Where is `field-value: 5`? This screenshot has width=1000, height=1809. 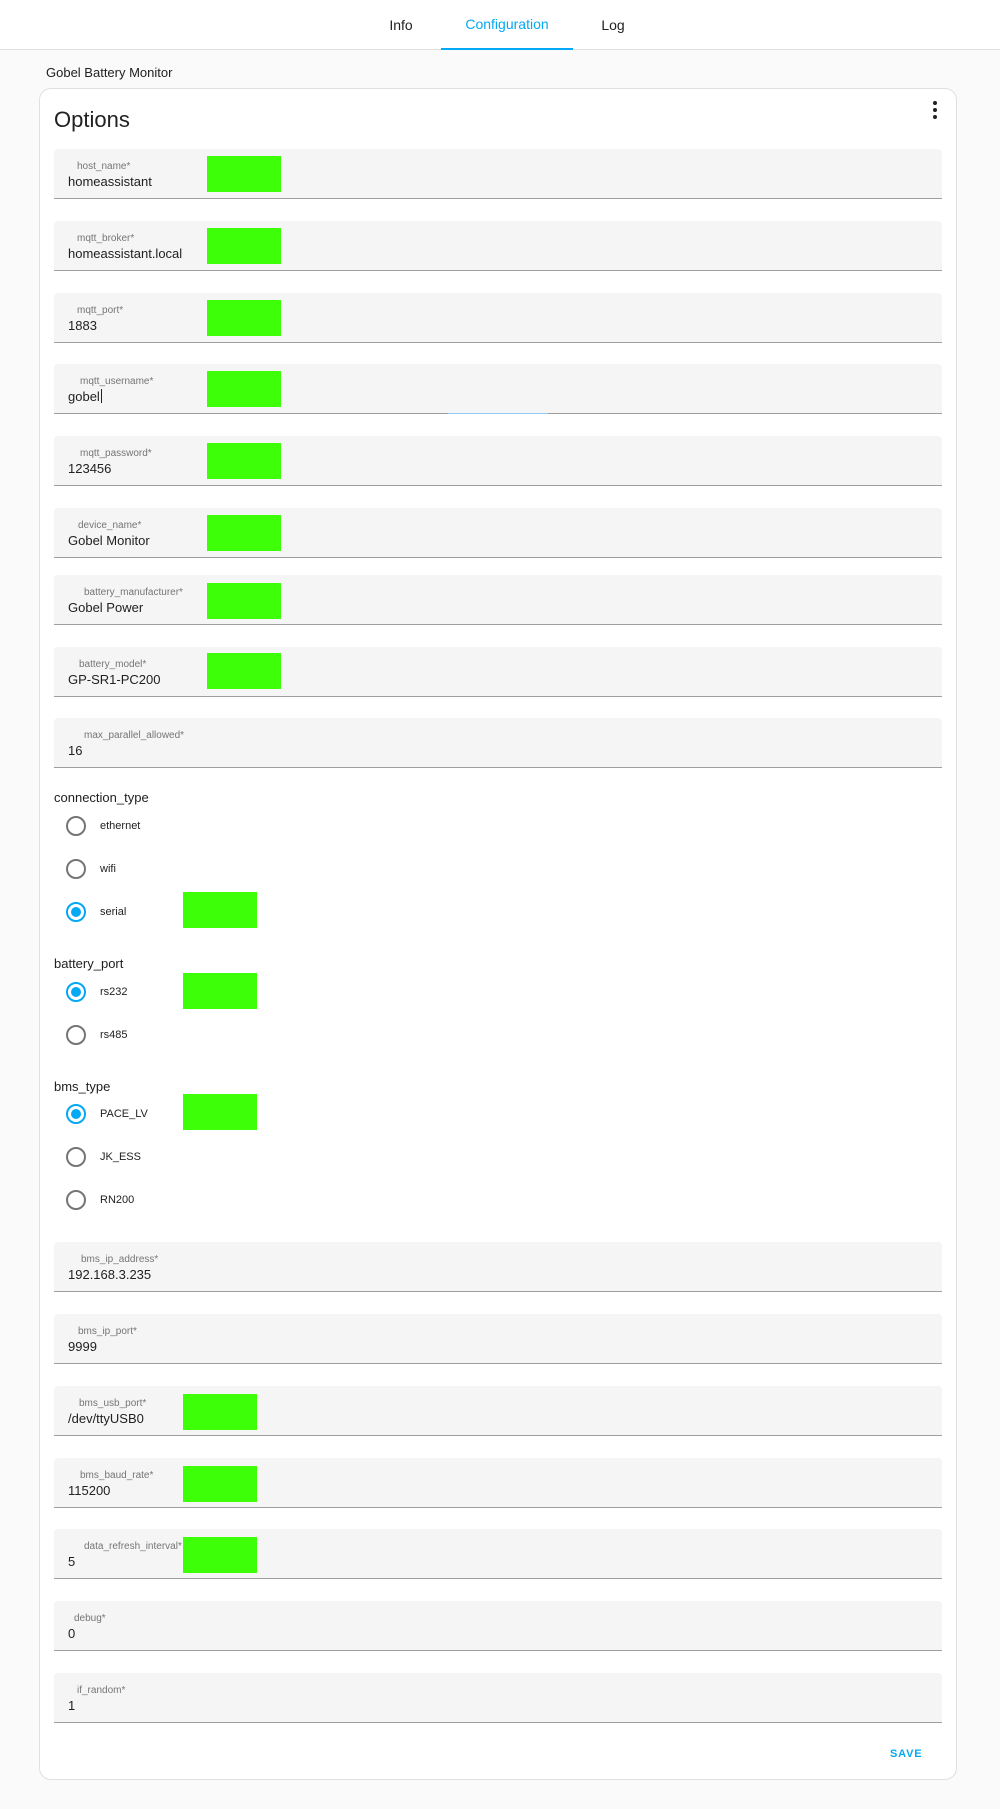
field-value: 5 is located at coordinates (72, 1561).